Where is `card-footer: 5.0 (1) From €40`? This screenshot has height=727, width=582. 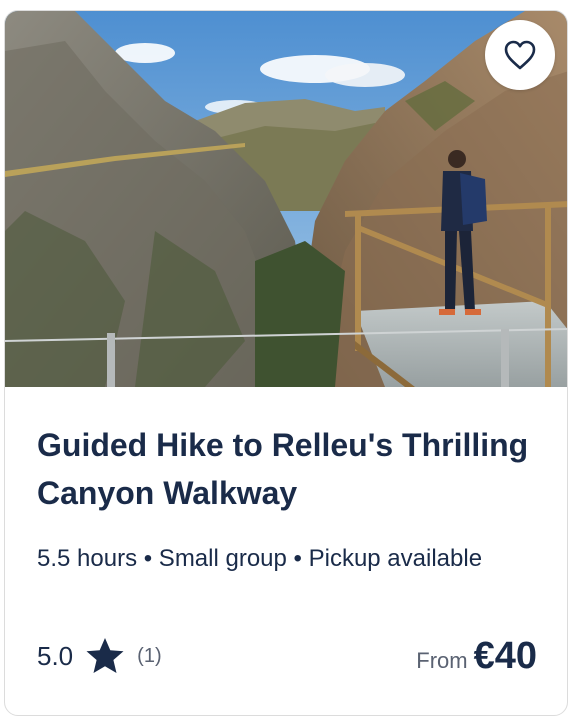 card-footer: 5.0 (1) From €40 is located at coordinates (287, 656).